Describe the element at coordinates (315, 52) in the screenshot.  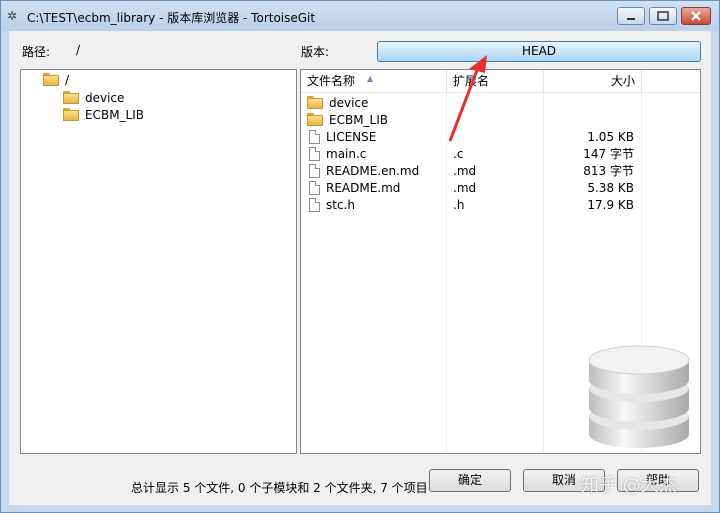
I see `version-label: 版本:` at that location.